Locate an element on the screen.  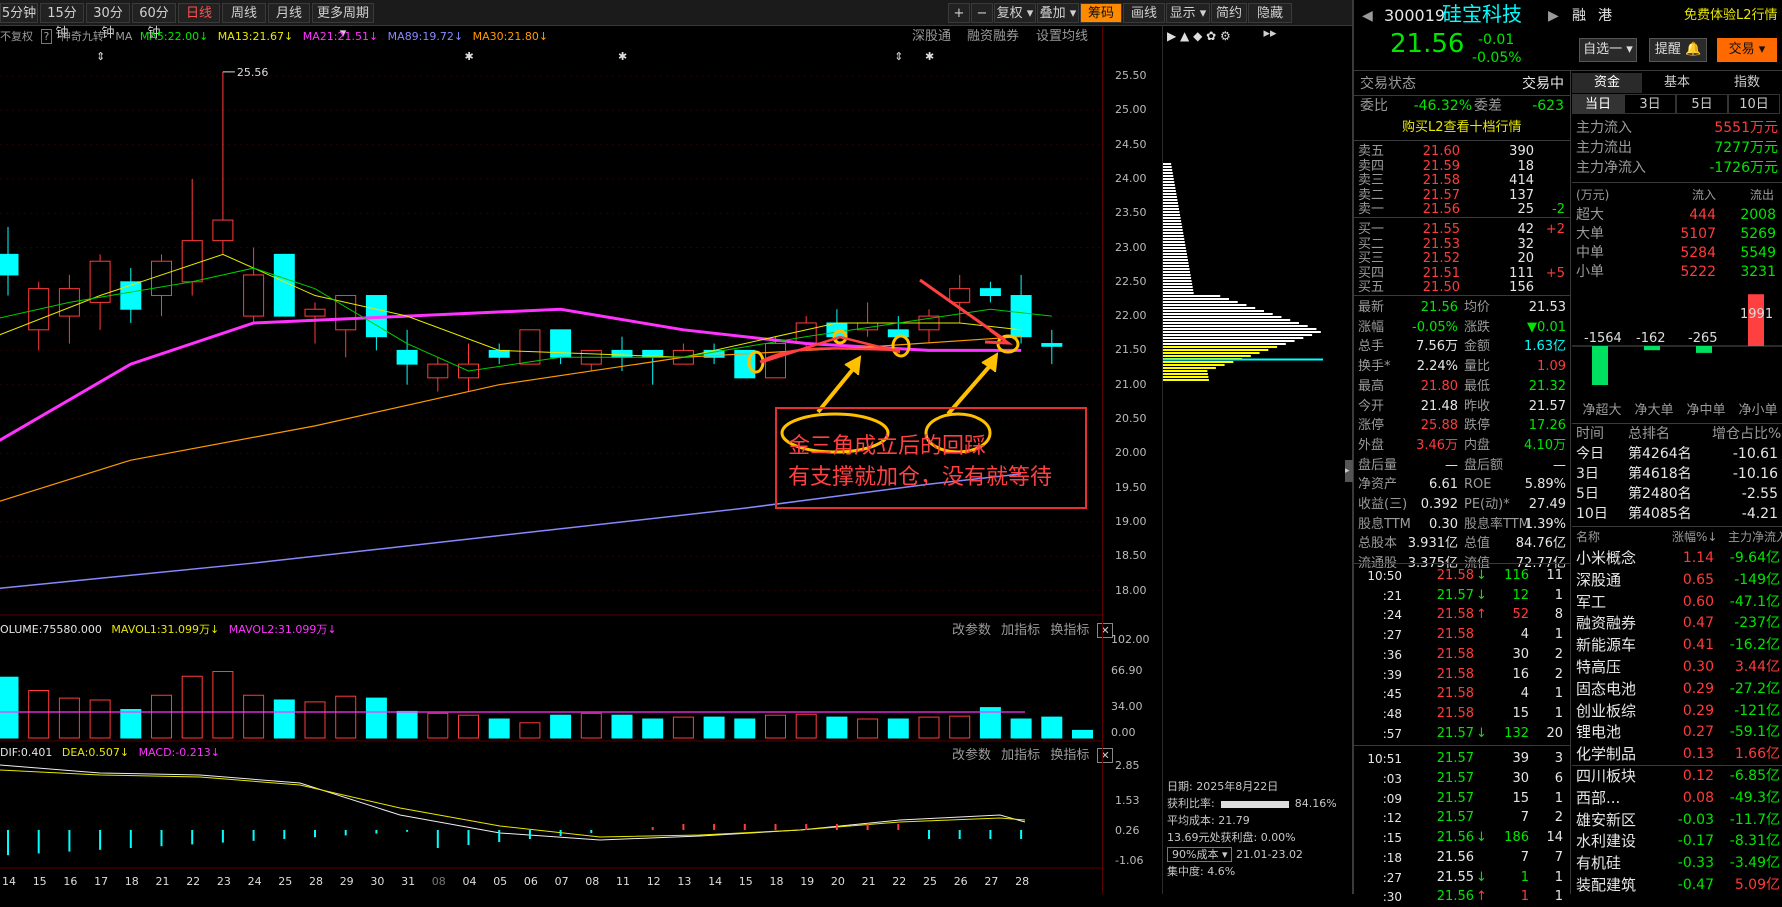
sector-name: 固态电池 is located at coordinates (1606, 689).